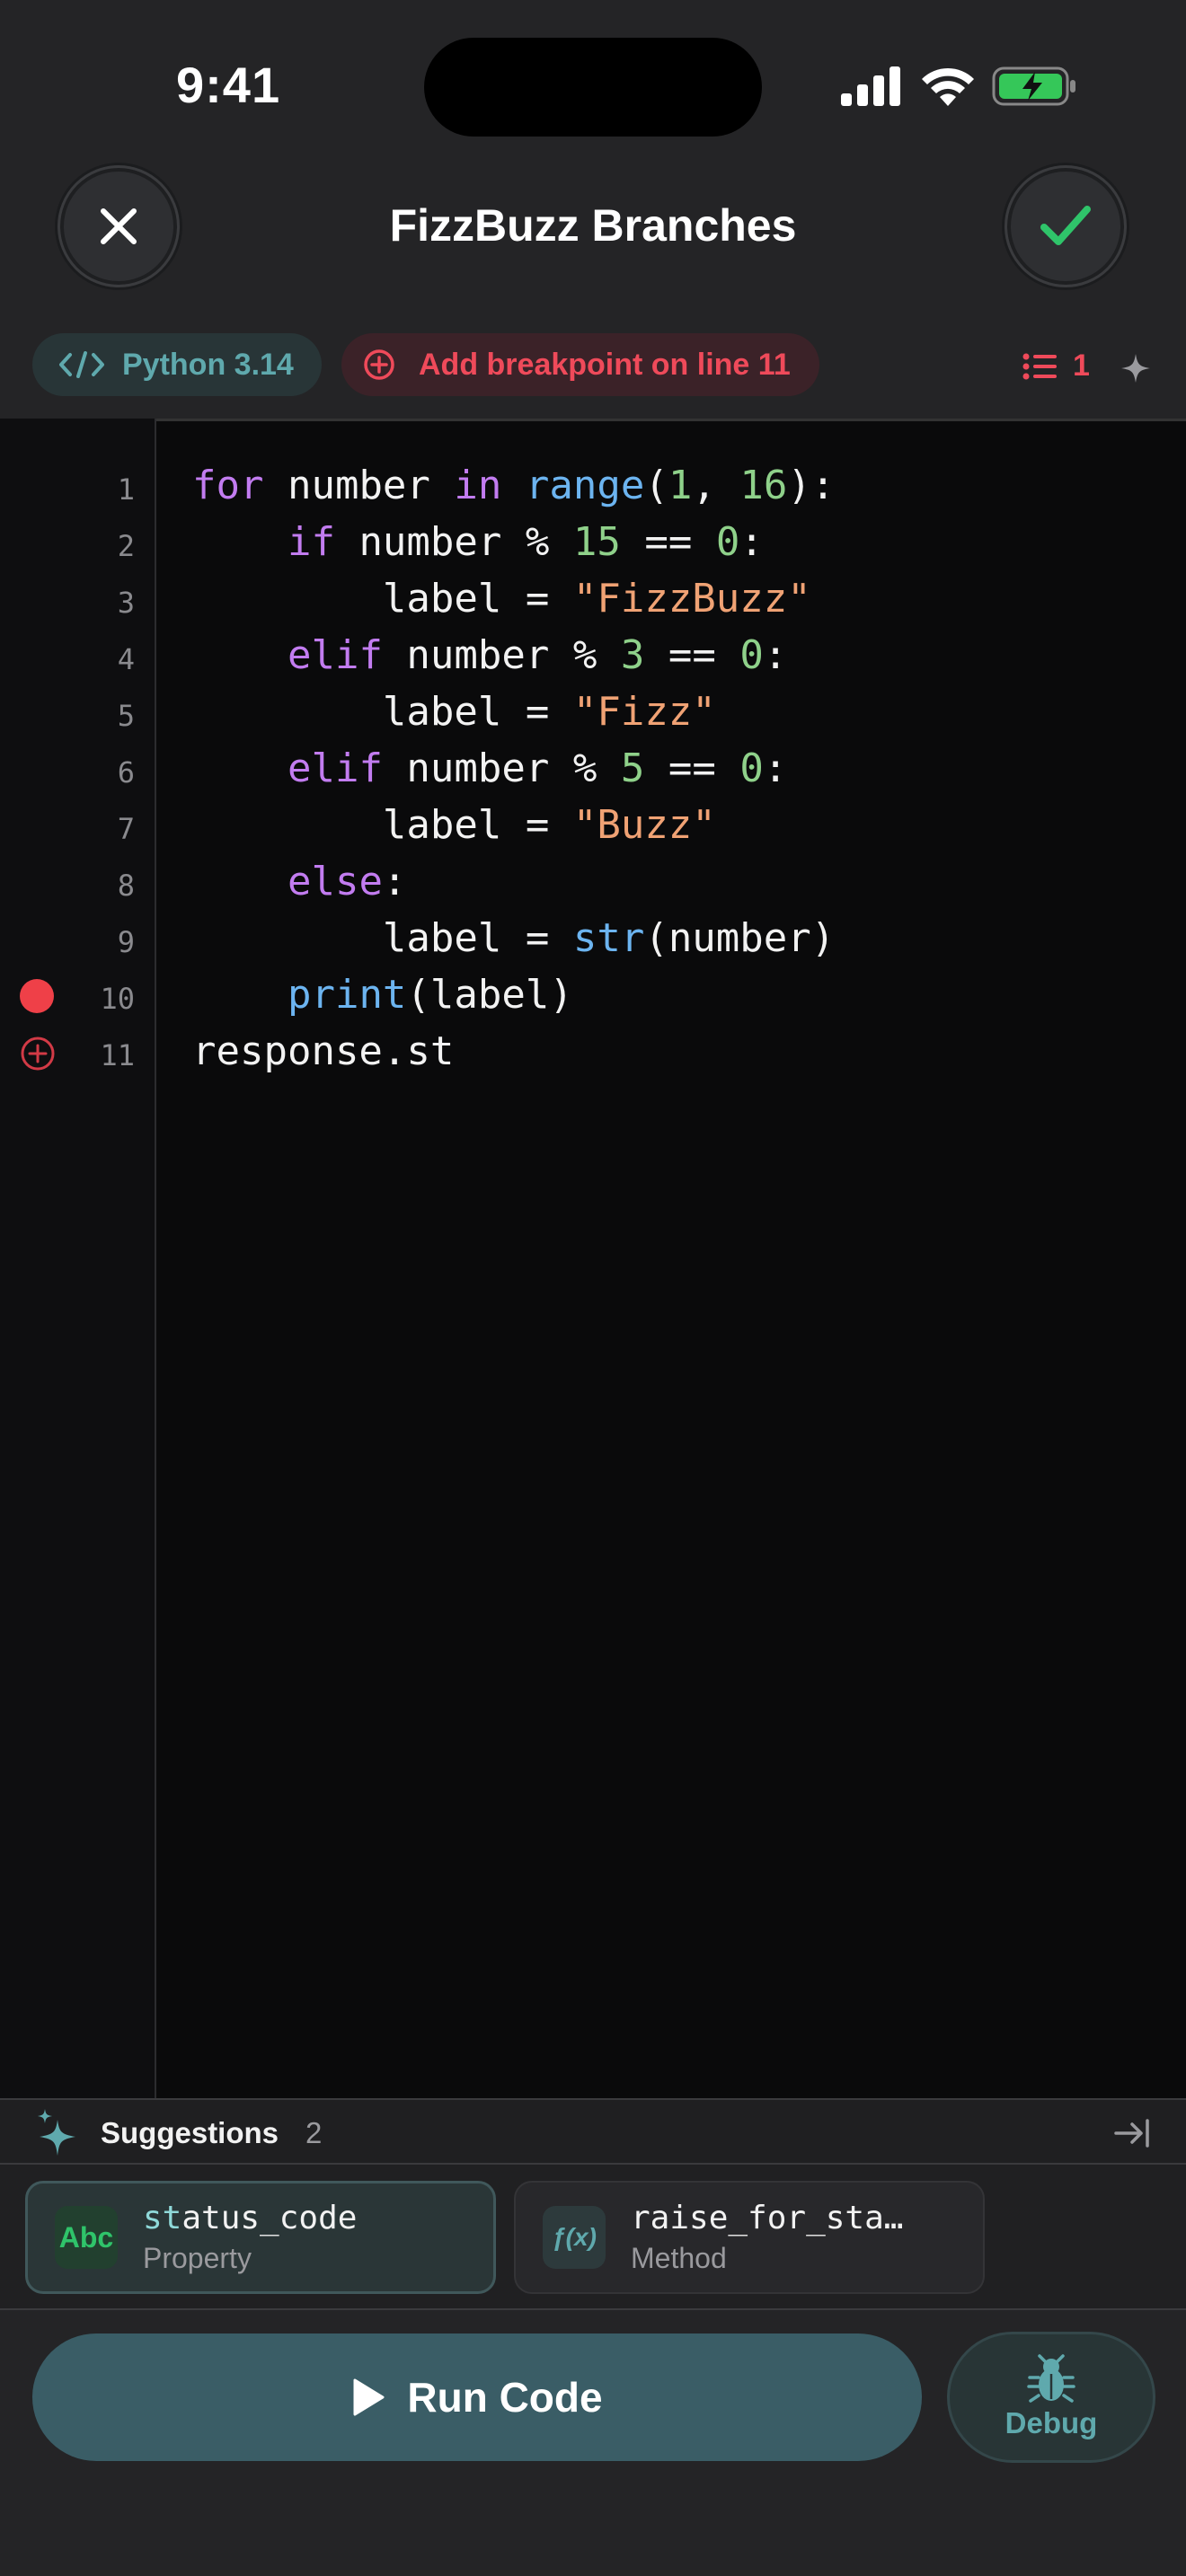 Image resolution: width=1186 pixels, height=2576 pixels. Describe the element at coordinates (1136, 370) in the screenshot. I see `sparkle-icon` at that location.